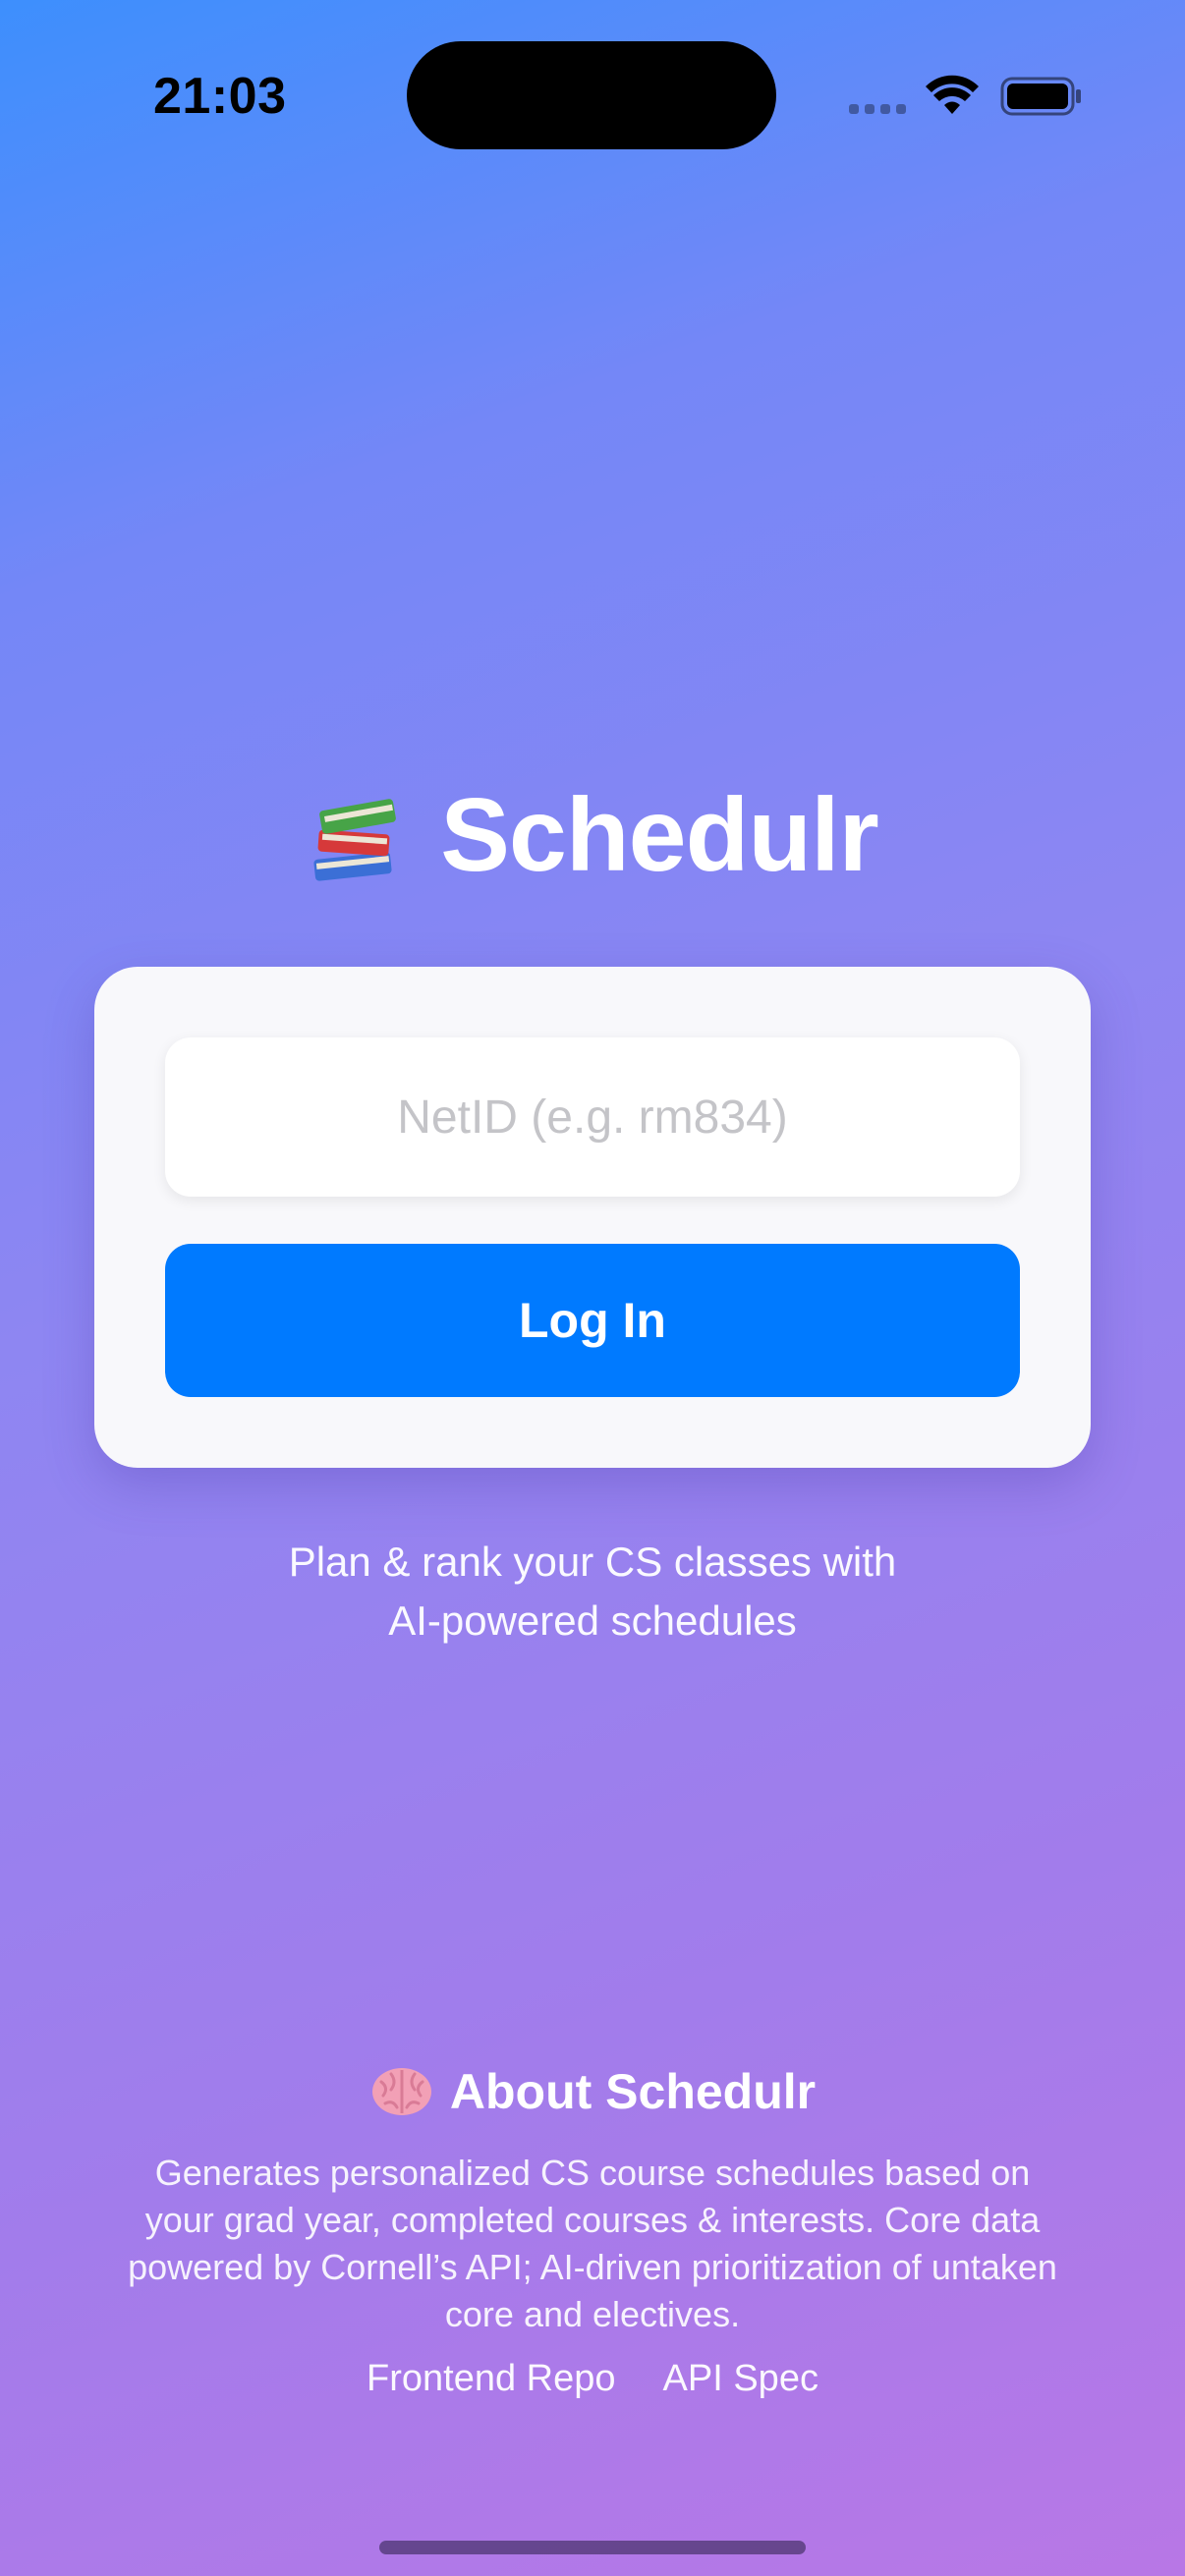 The image size is (1185, 2576). What do you see at coordinates (660, 835) in the screenshot?
I see `app-title-text: Schedulr` at bounding box center [660, 835].